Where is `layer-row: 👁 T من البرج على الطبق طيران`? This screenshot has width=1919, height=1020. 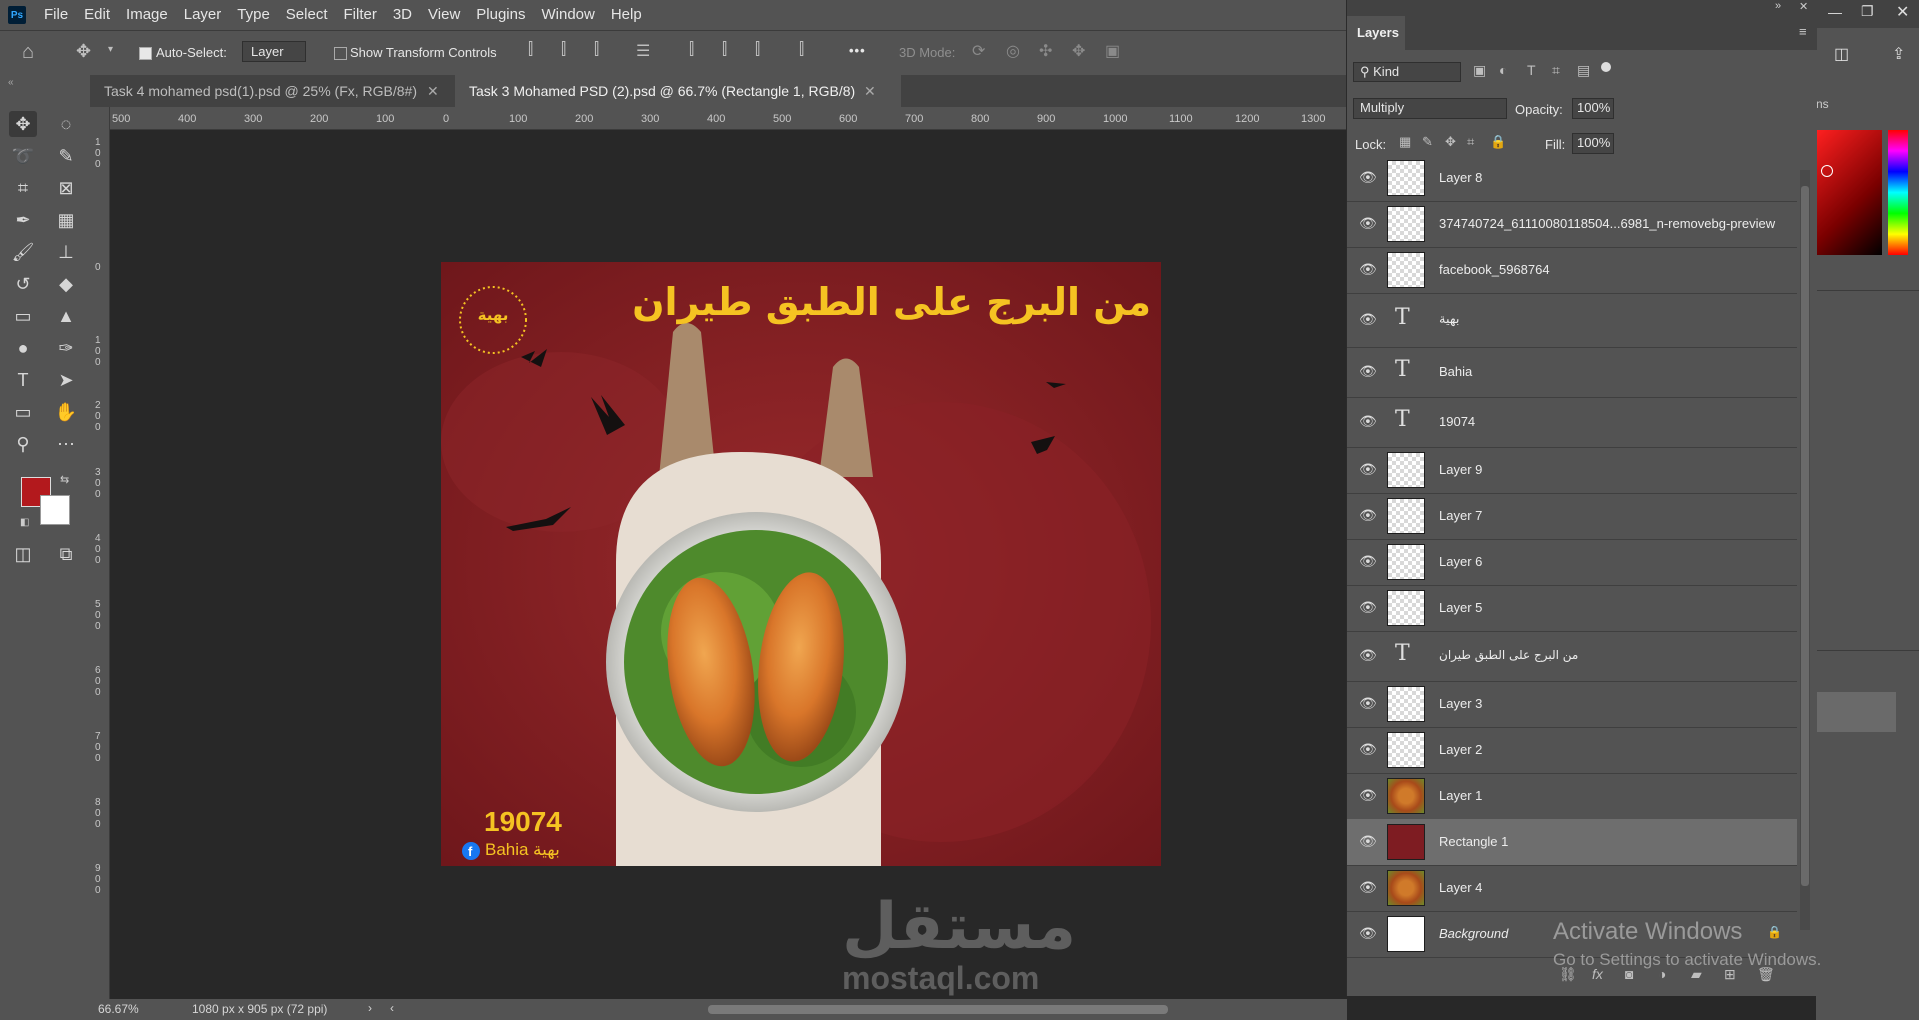 layer-row: 👁 T من البرج على الطبق طيران is located at coordinates (1572, 656).